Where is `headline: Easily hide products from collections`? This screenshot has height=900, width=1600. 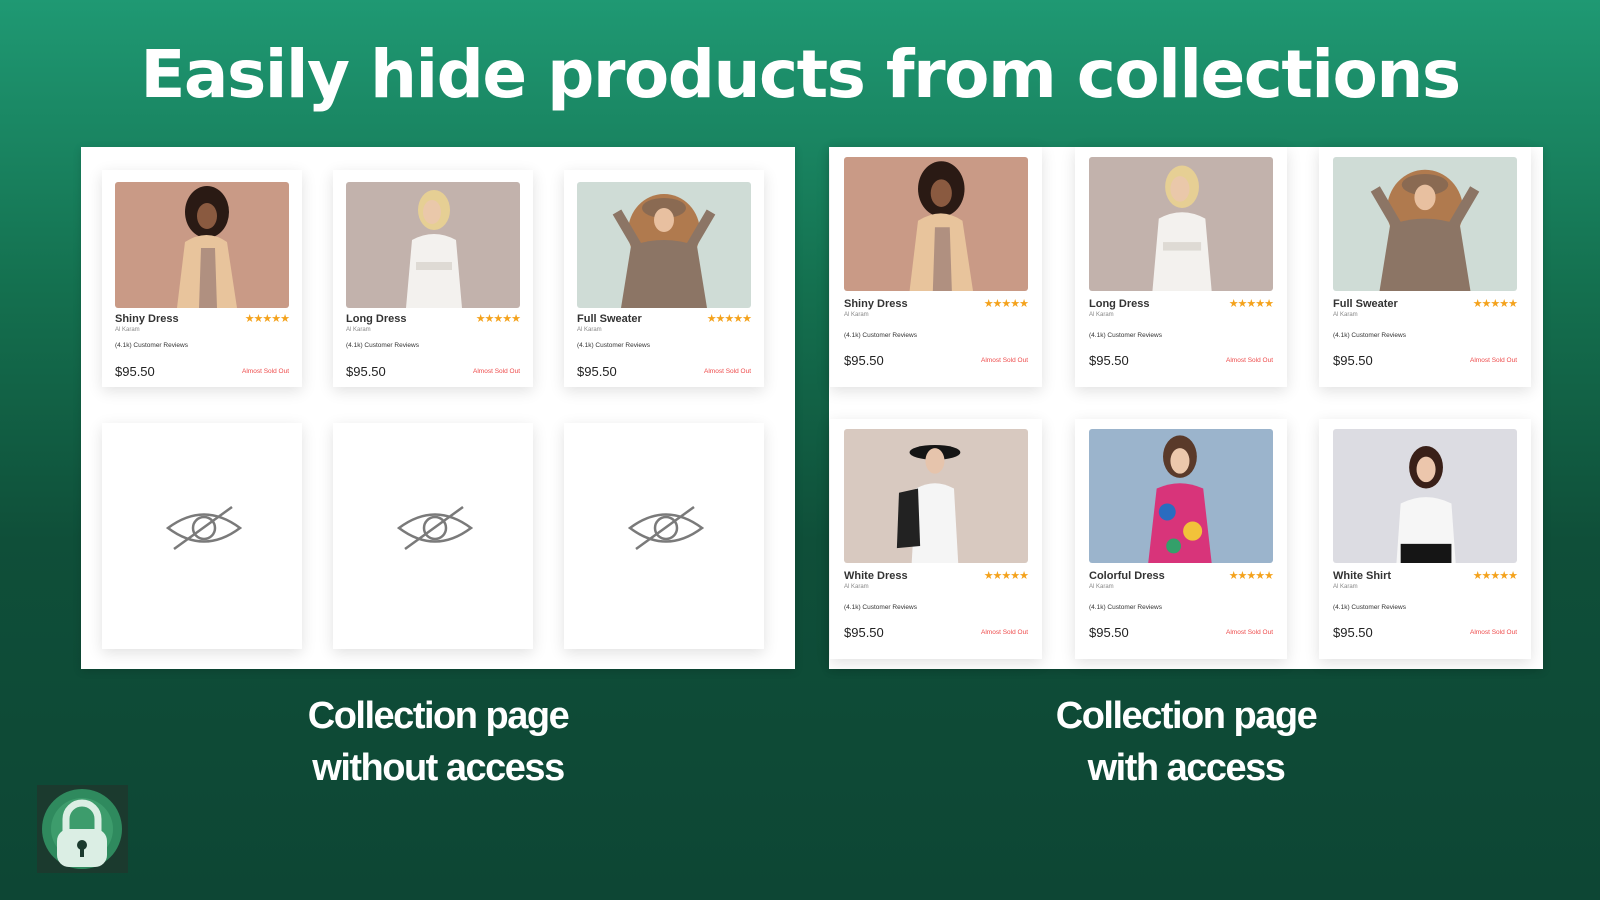 headline: Easily hide products from collections is located at coordinates (800, 74).